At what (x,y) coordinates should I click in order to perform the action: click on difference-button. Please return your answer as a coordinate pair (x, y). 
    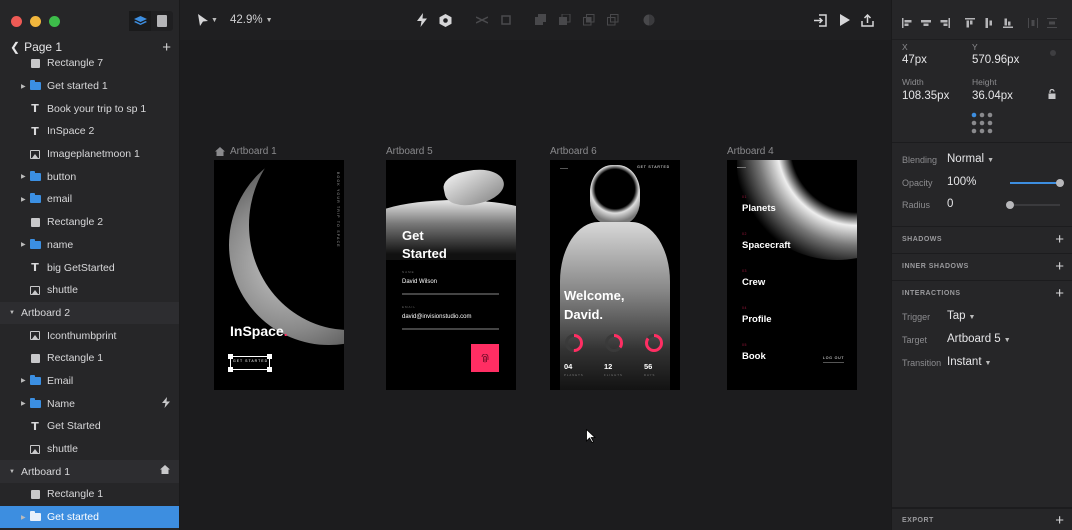
    Looking at the image, I should click on (613, 20).